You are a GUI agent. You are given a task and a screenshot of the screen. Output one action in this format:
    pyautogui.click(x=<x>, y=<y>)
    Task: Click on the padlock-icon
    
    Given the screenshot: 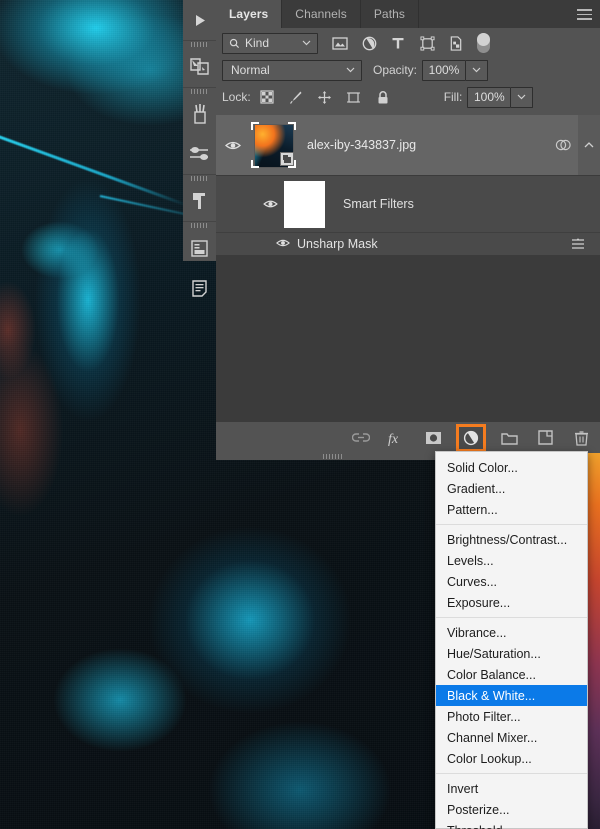 What is the action you would take?
    pyautogui.click(x=383, y=96)
    